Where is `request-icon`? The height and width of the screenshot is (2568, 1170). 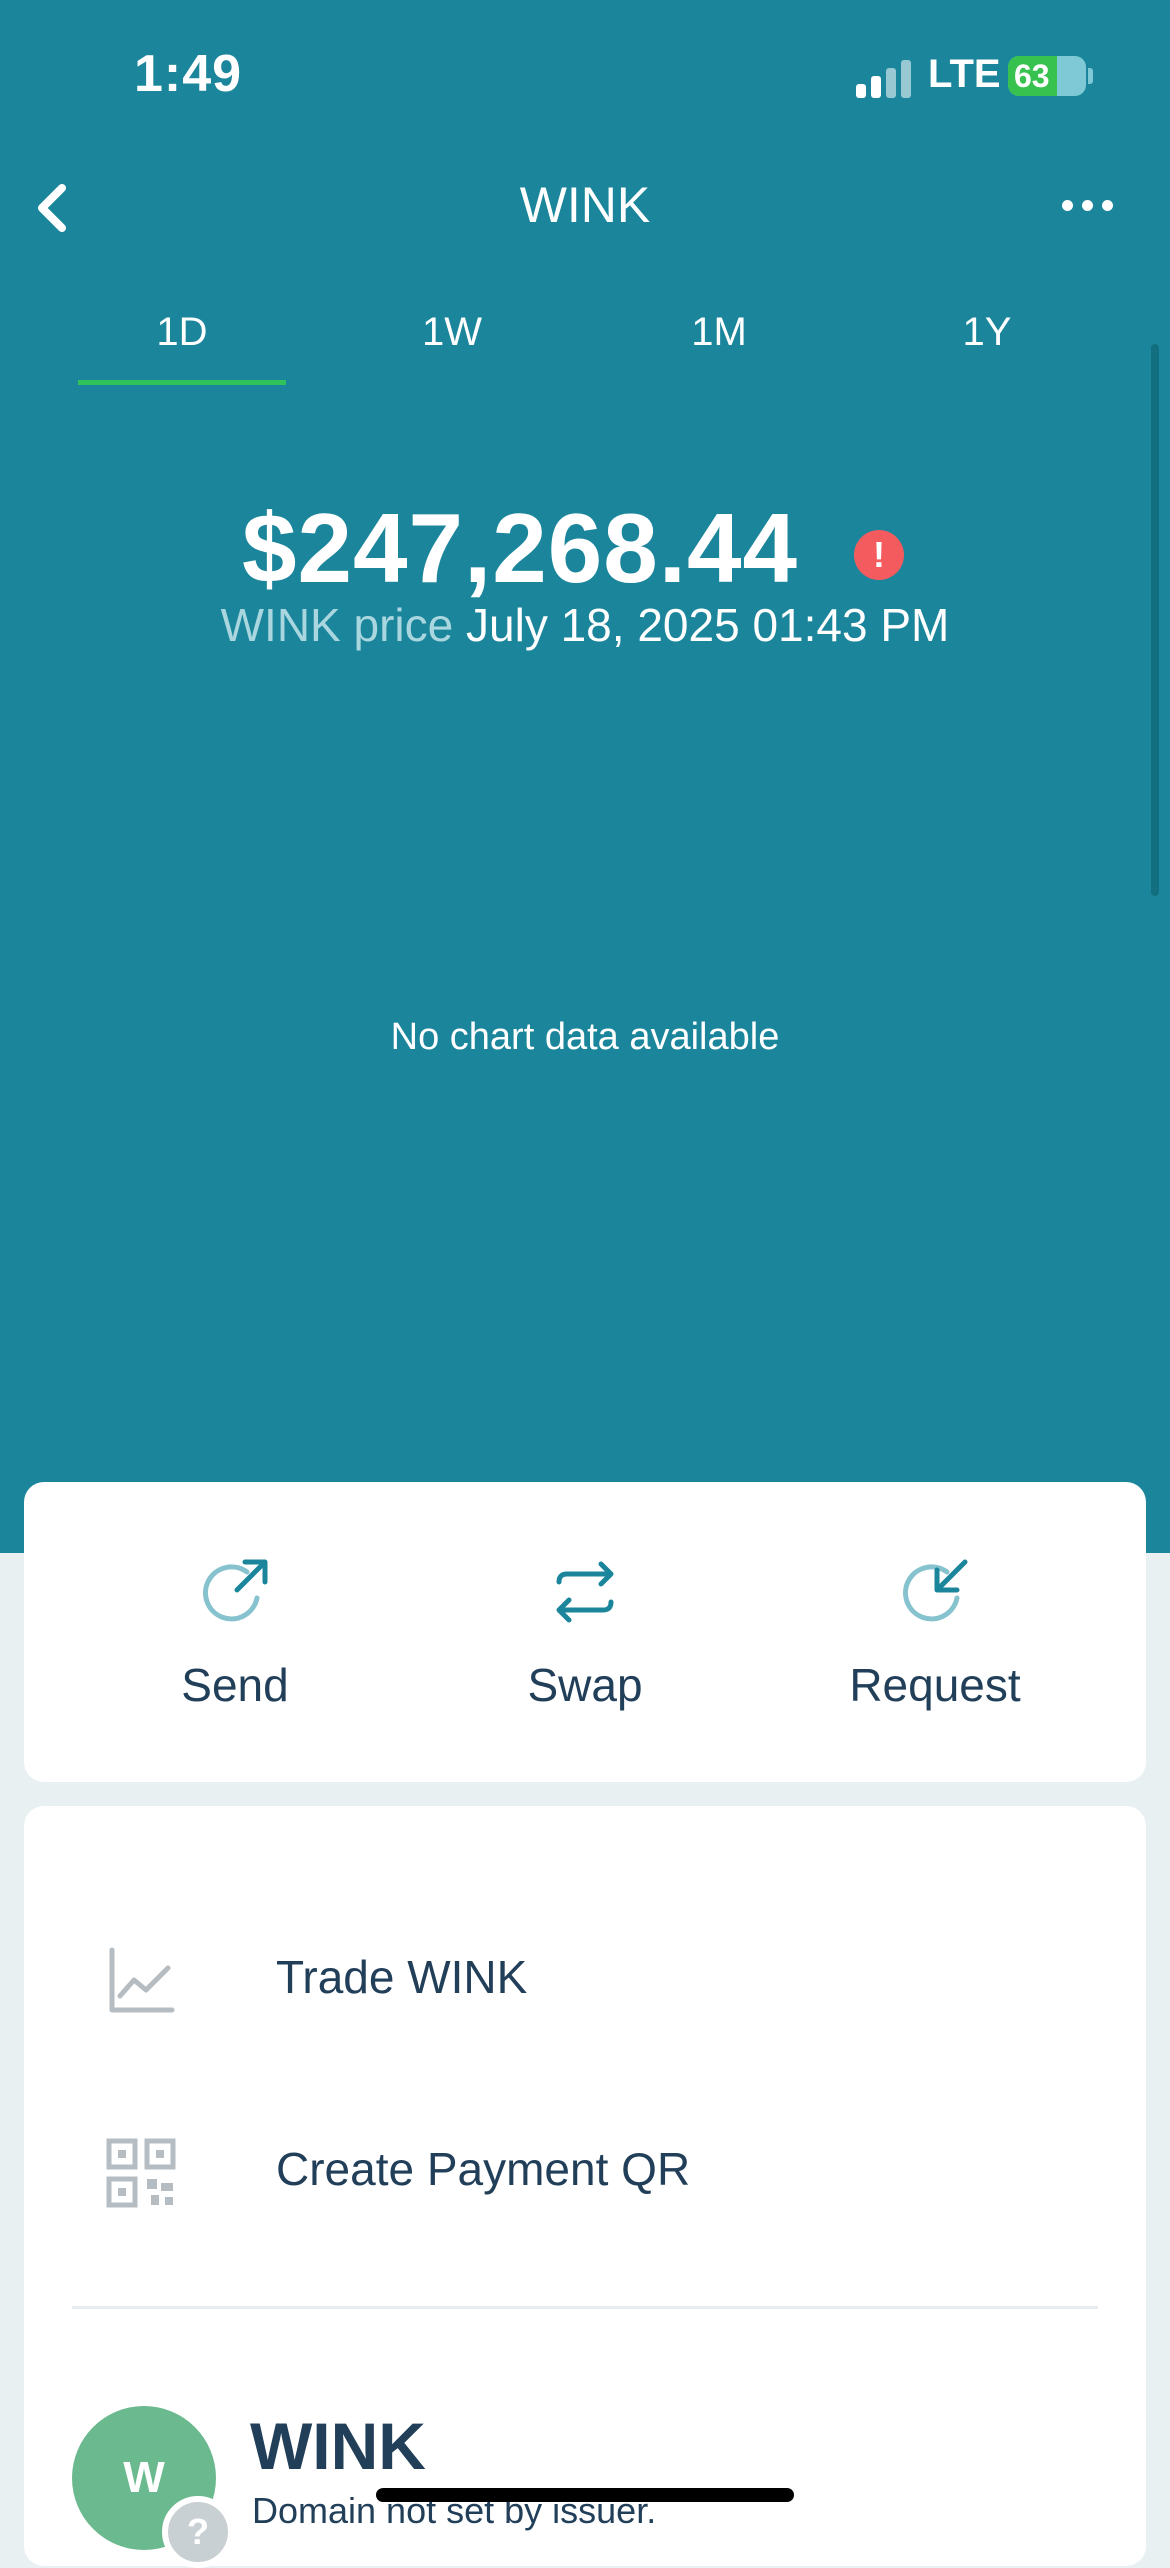 request-icon is located at coordinates (935, 1590).